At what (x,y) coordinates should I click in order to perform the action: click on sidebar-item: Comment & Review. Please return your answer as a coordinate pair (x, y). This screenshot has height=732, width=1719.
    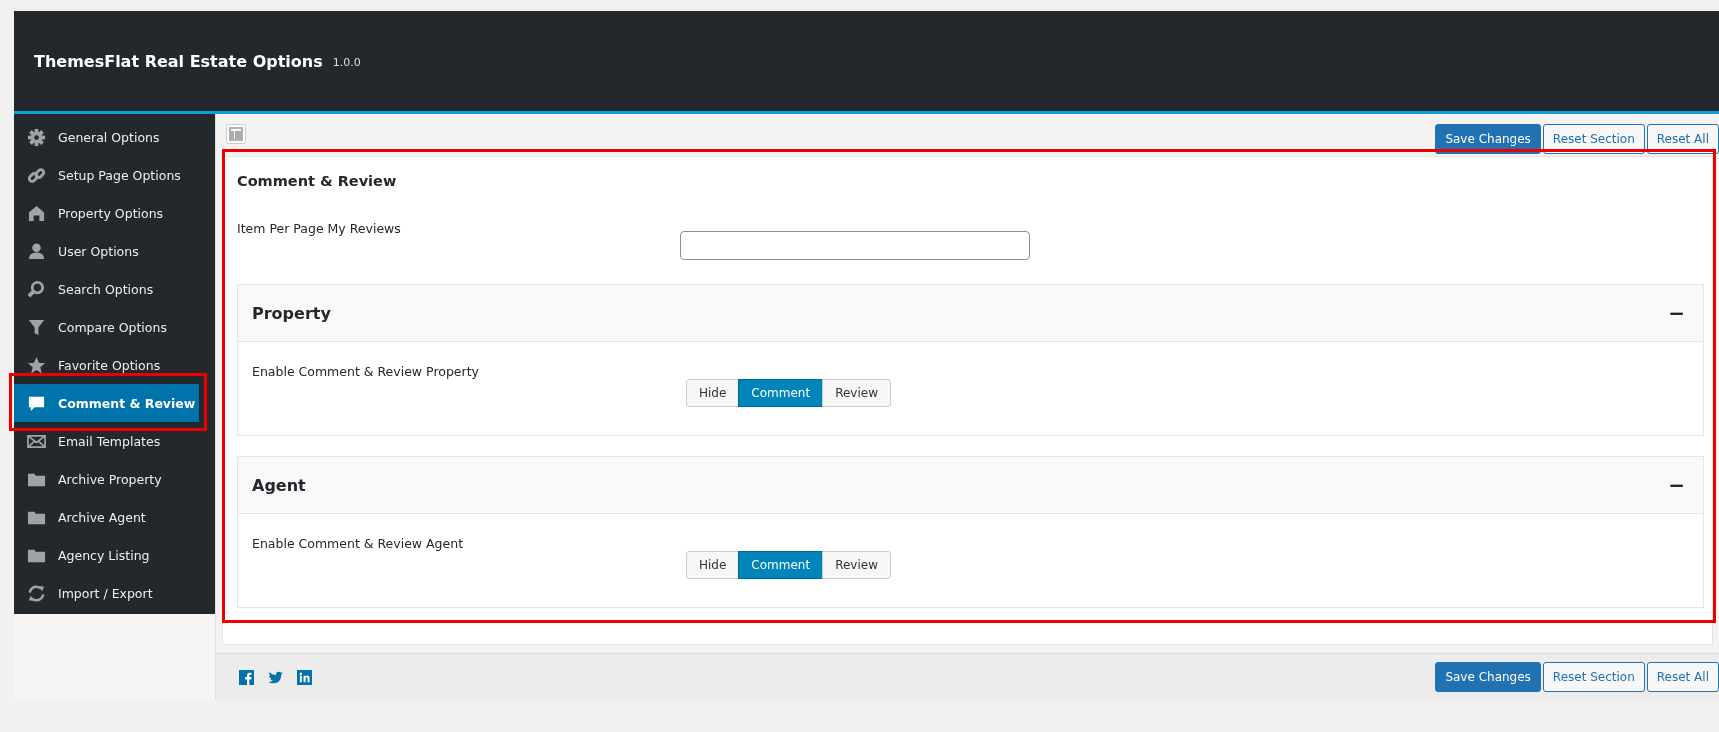
    Looking at the image, I should click on (106, 403).